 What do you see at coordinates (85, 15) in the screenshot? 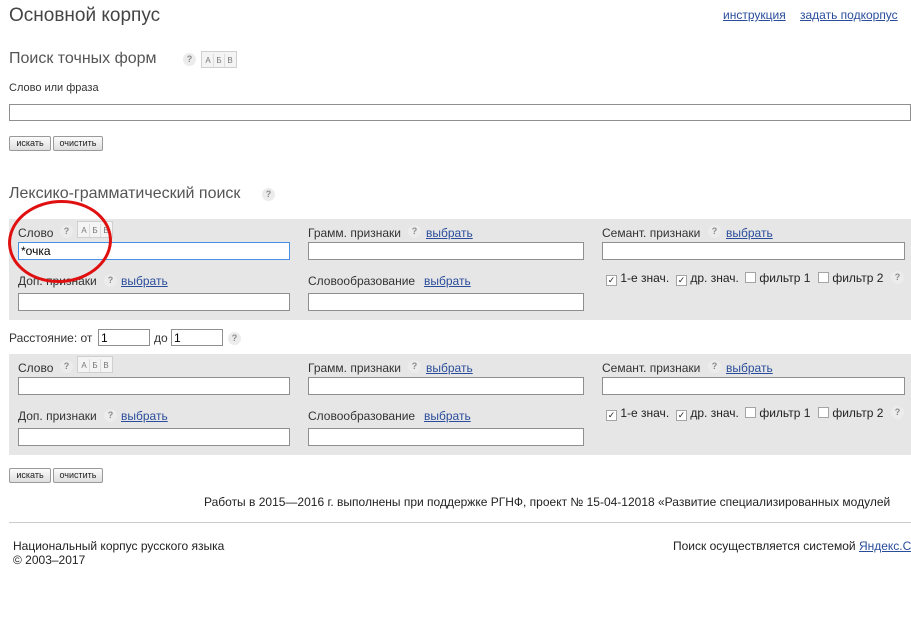
I see `page-title: Основной корпус` at bounding box center [85, 15].